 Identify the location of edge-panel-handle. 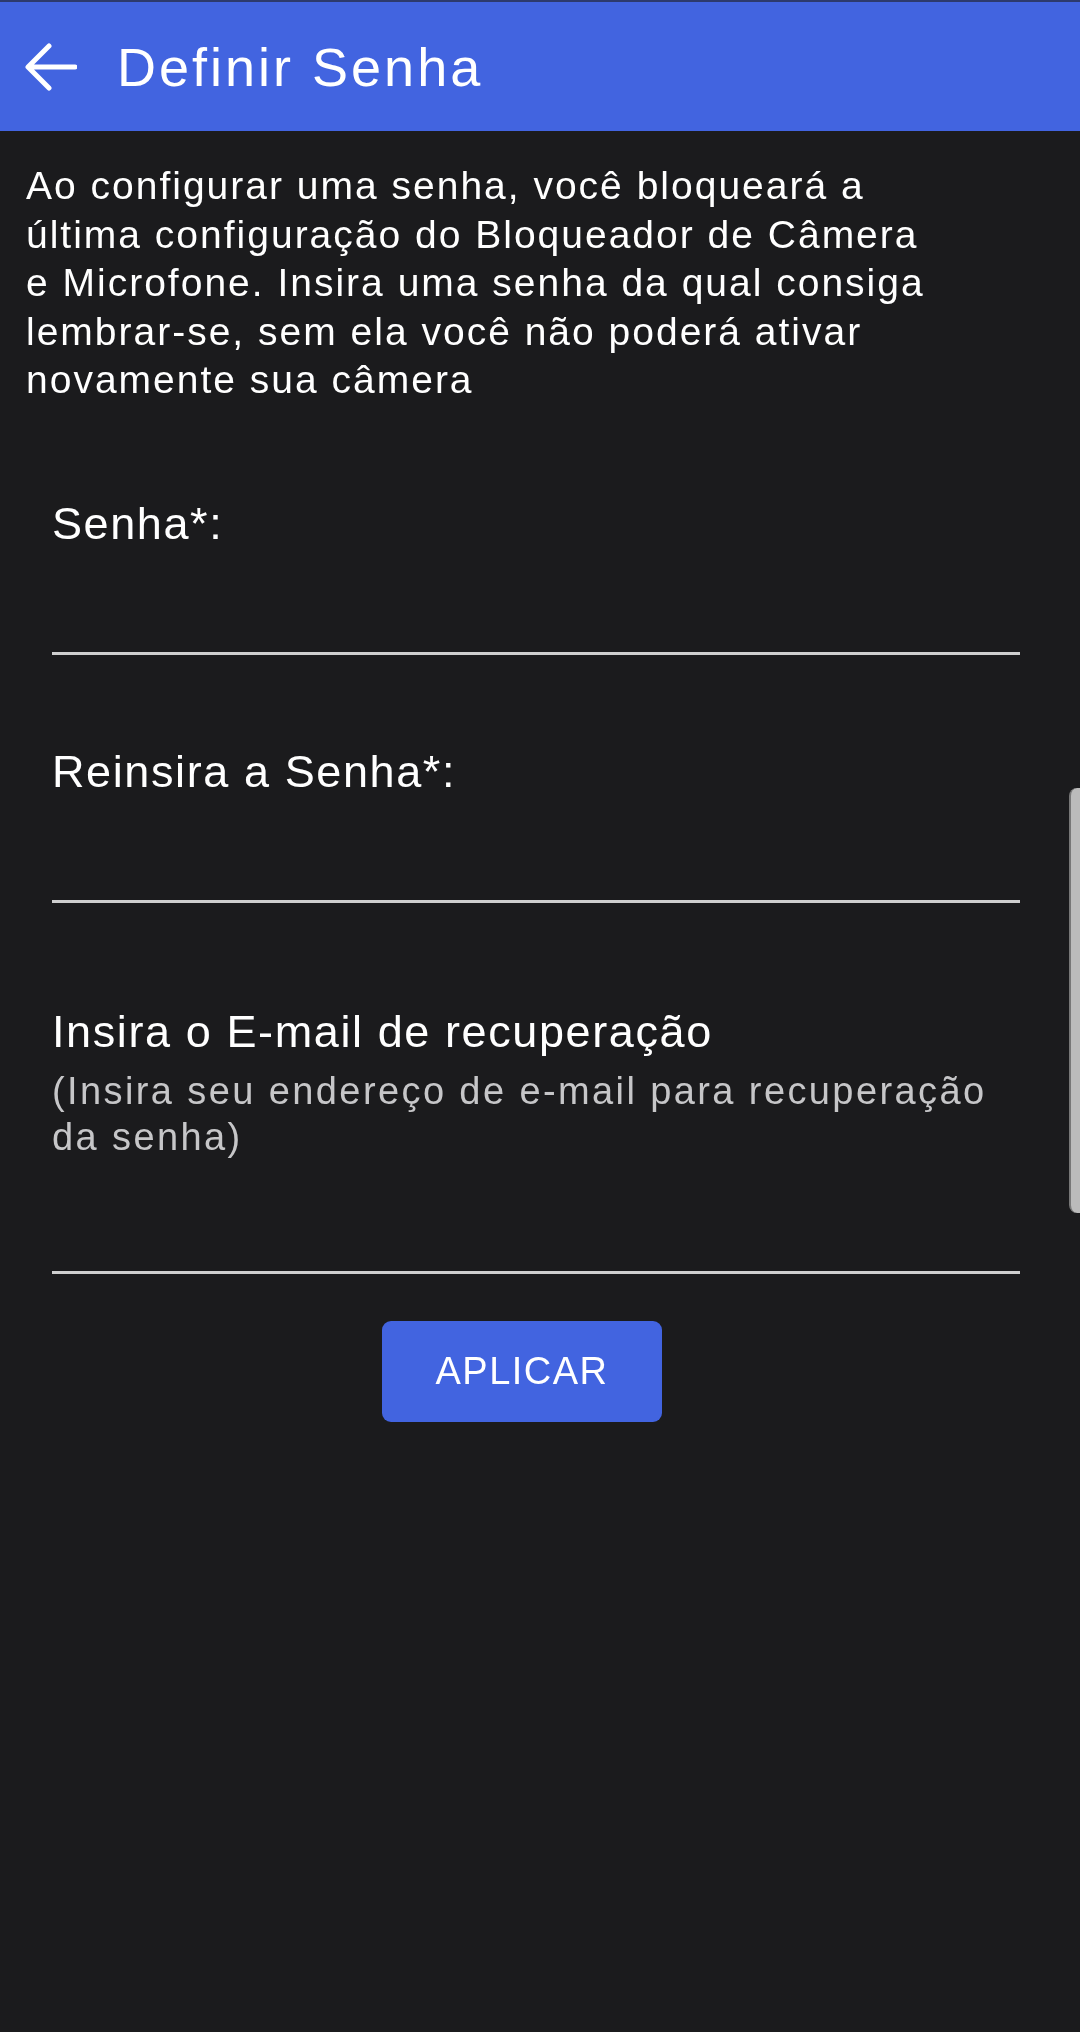
(1074, 1000).